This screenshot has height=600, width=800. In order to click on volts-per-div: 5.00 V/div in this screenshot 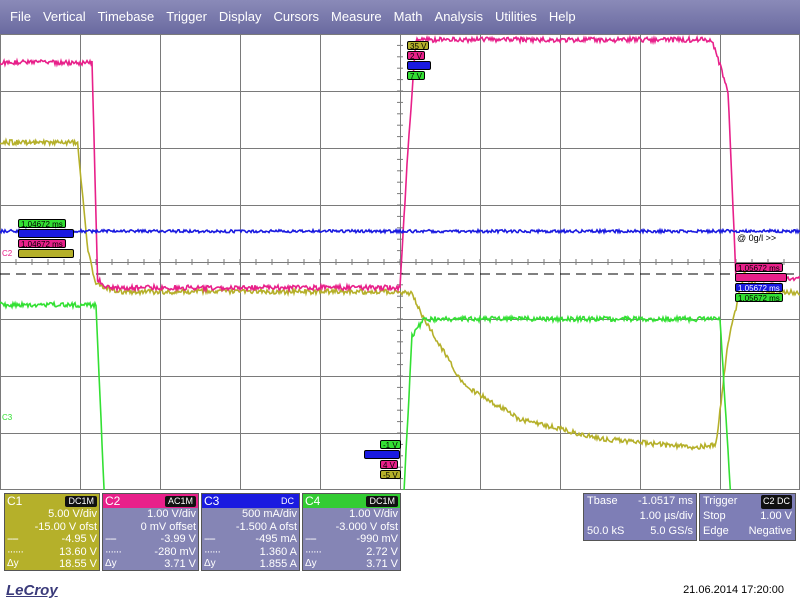, I will do `click(72, 514)`.